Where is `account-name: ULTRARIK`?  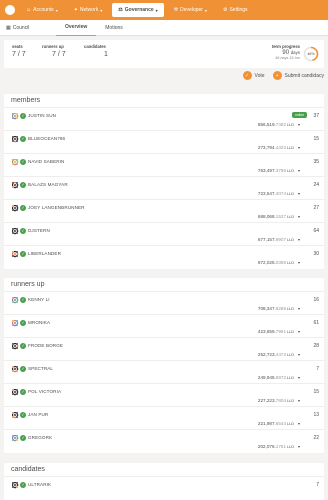 account-name: ULTRARIK is located at coordinates (39, 484).